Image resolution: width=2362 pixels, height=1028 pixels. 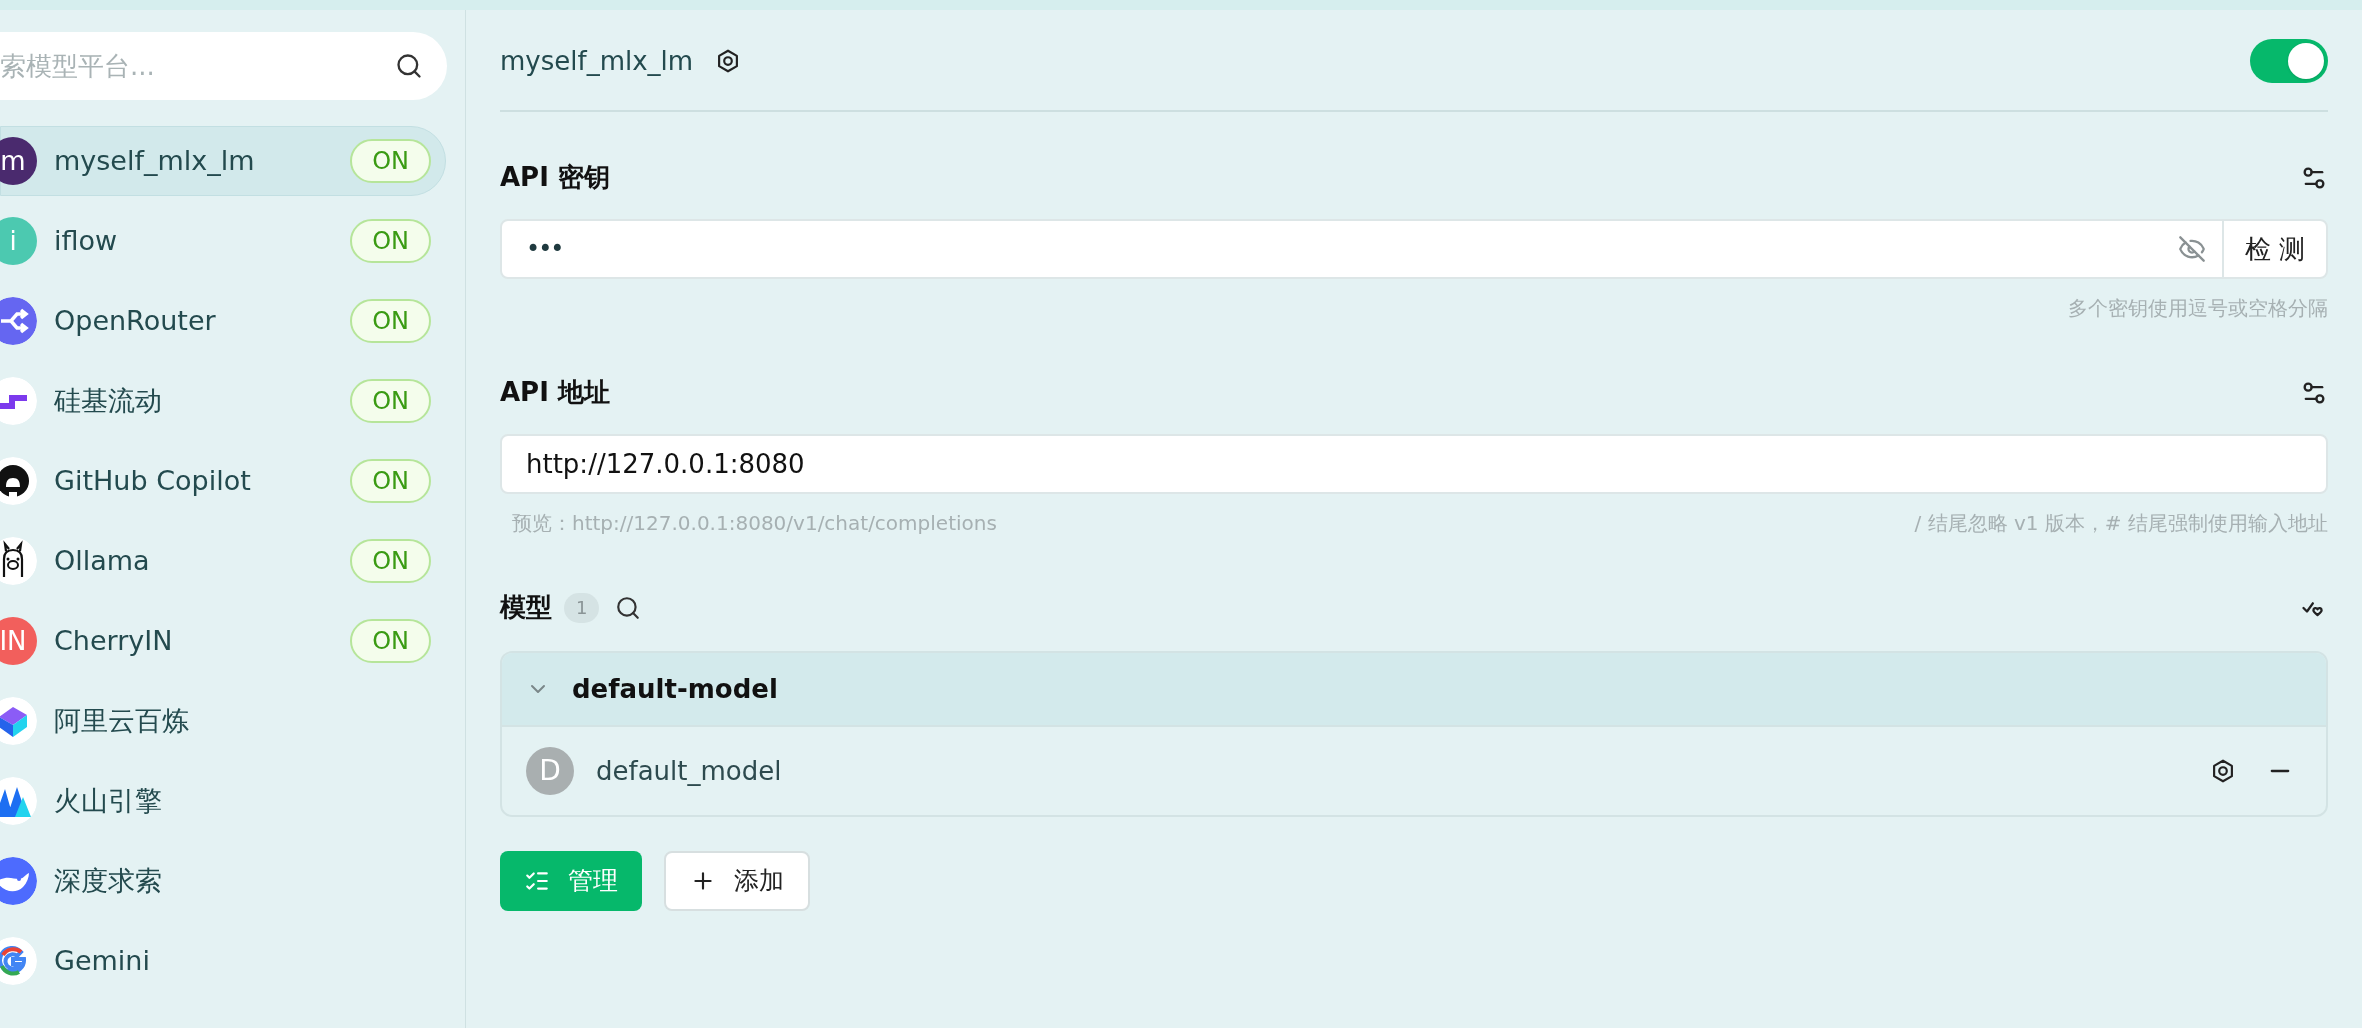 I want to click on mountain-icon, so click(x=18, y=801).